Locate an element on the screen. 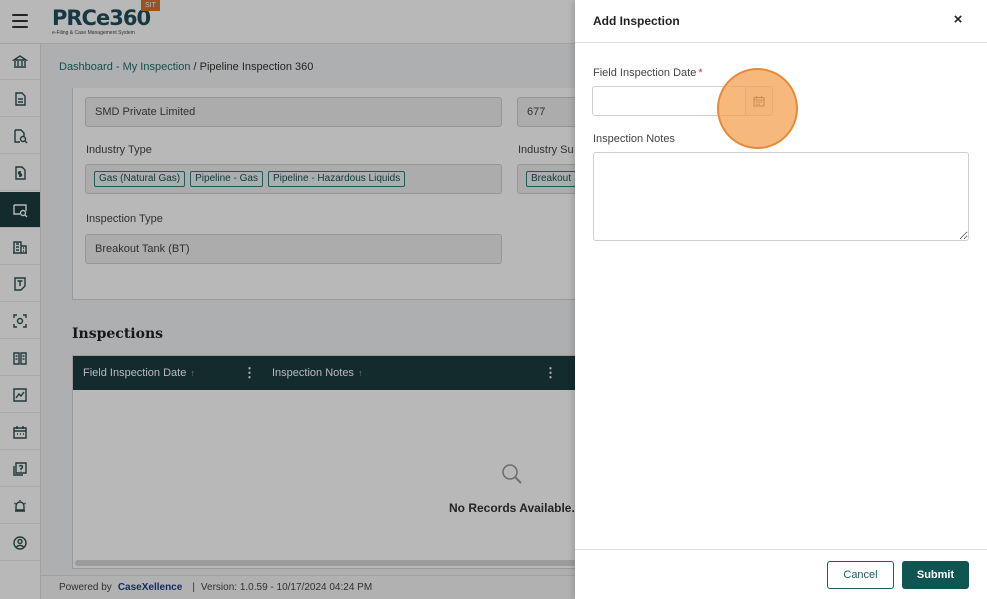 Image resolution: width=987 pixels, height=599 pixels. inspection-notes-label: Inspection Notes is located at coordinates (634, 139).